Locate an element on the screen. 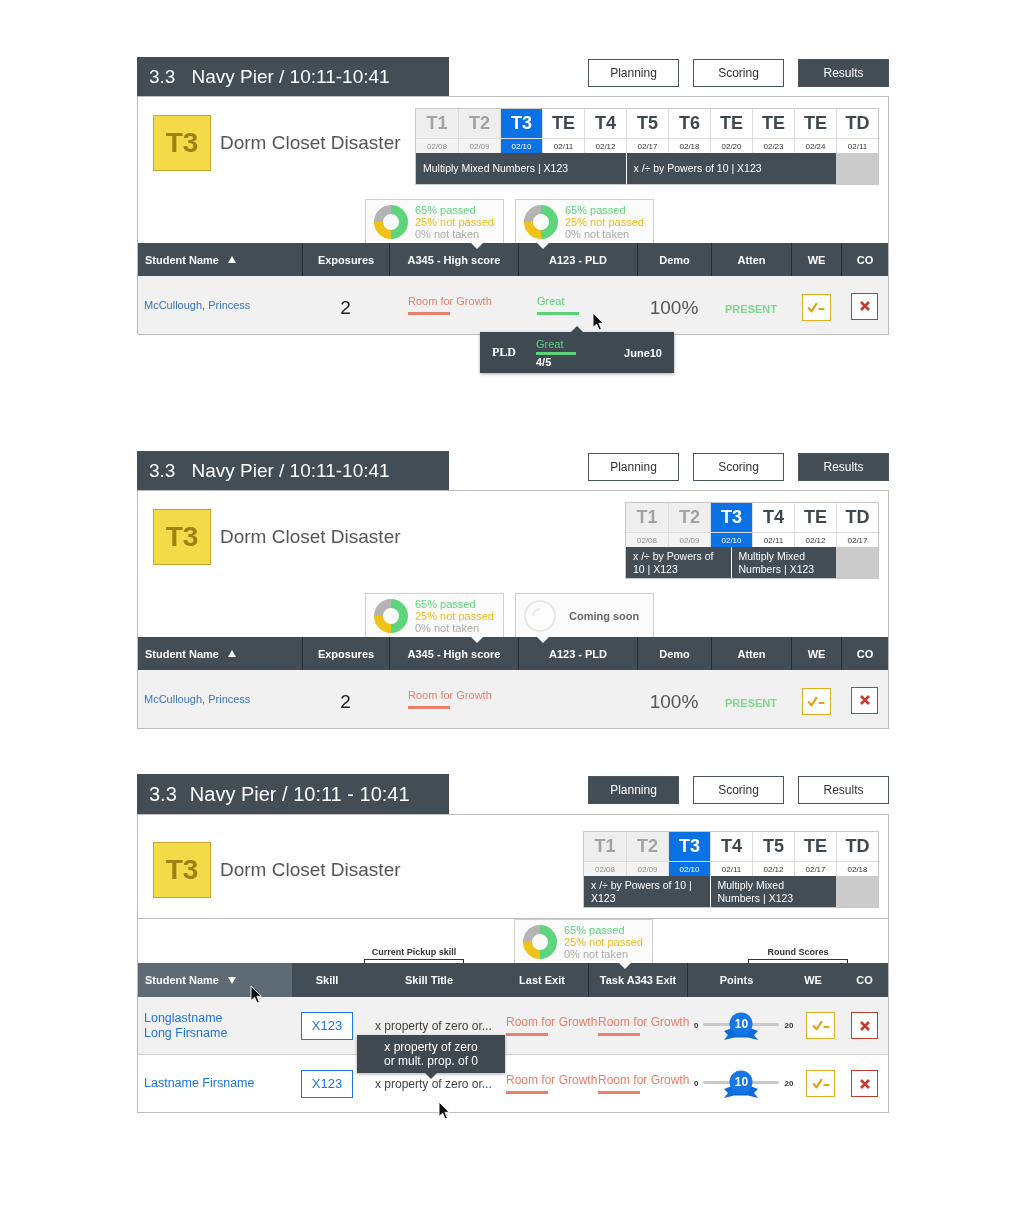  task-tab: TE 02/17 is located at coordinates (815, 854).